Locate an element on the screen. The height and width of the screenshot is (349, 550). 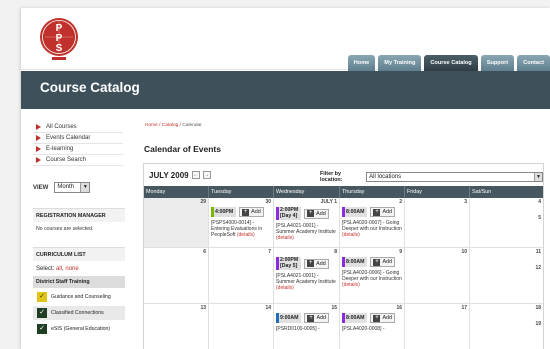
nav-tab-home: Home is located at coordinates (361, 63).